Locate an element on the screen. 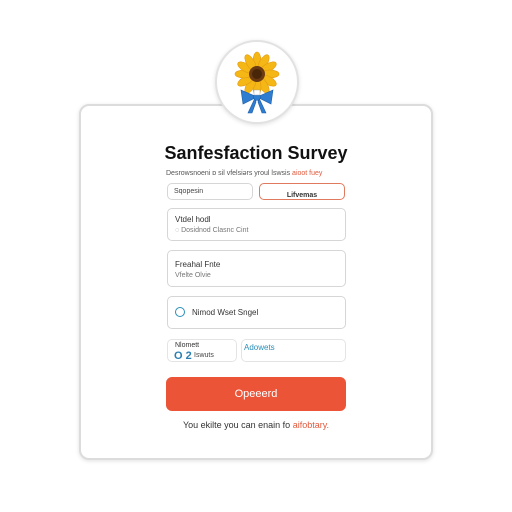 The image size is (512, 512). field-2-value: Vfelte Olvie is located at coordinates (193, 275).